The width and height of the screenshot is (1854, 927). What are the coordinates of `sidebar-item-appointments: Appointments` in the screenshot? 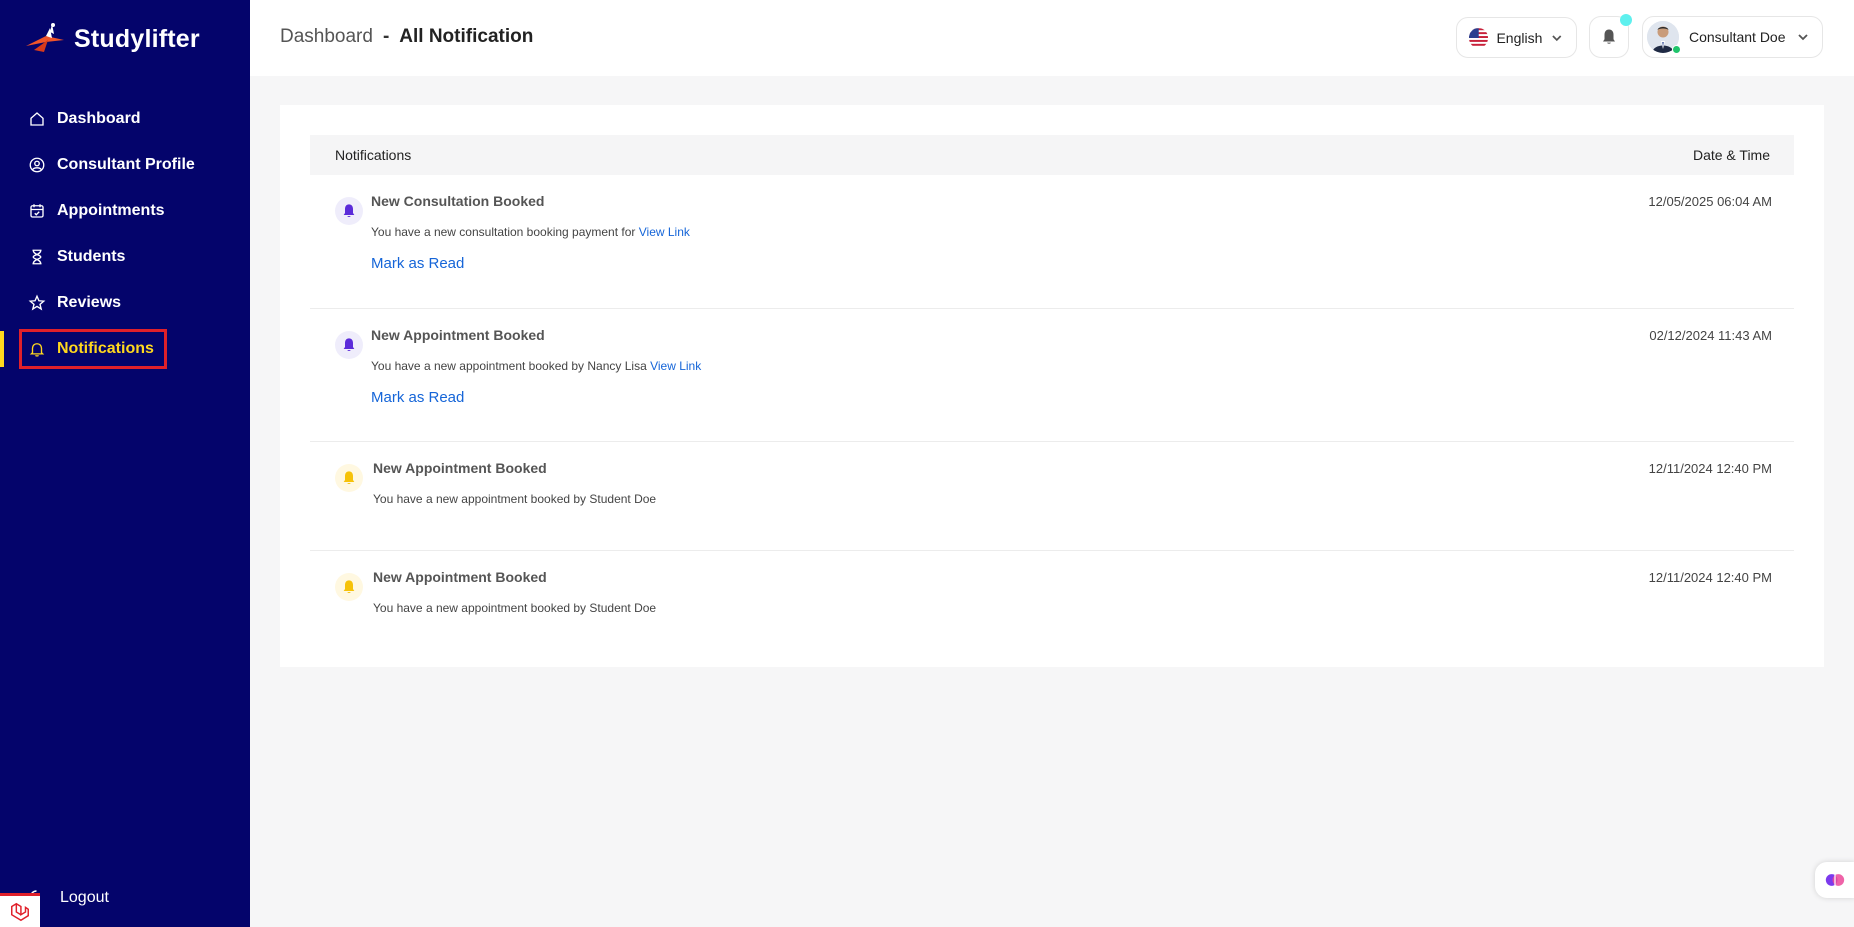 It's located at (125, 211).